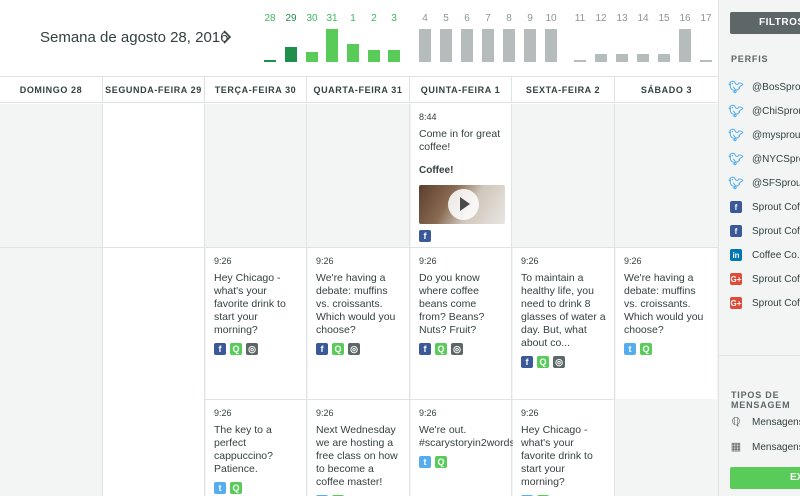 Image resolution: width=800 pixels, height=496 pixels. I want to click on message-type-label: Mensagens, so click(776, 447).